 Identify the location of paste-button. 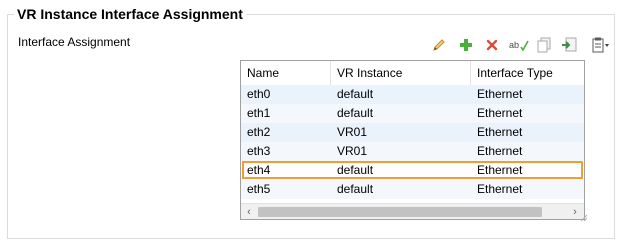
(569, 45).